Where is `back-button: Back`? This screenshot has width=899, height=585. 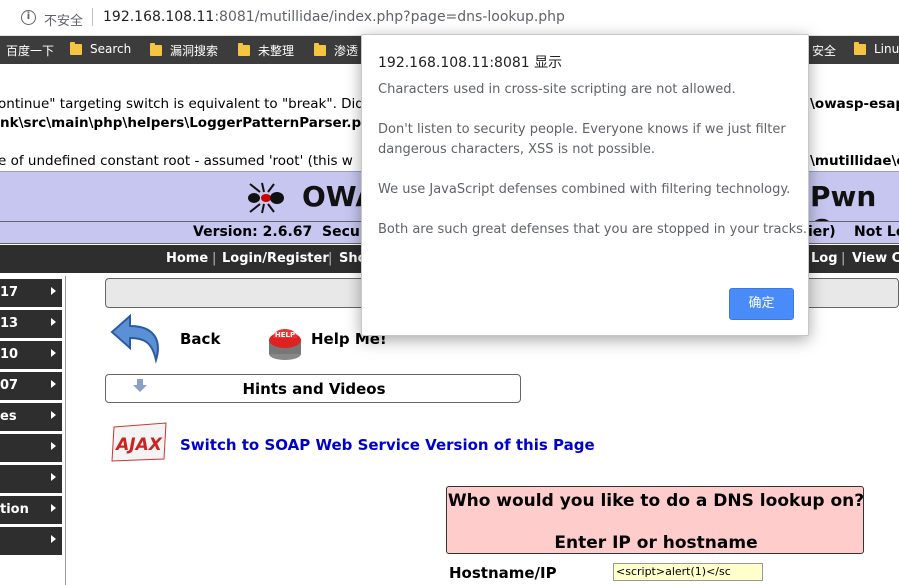
back-button: Back is located at coordinates (200, 339).